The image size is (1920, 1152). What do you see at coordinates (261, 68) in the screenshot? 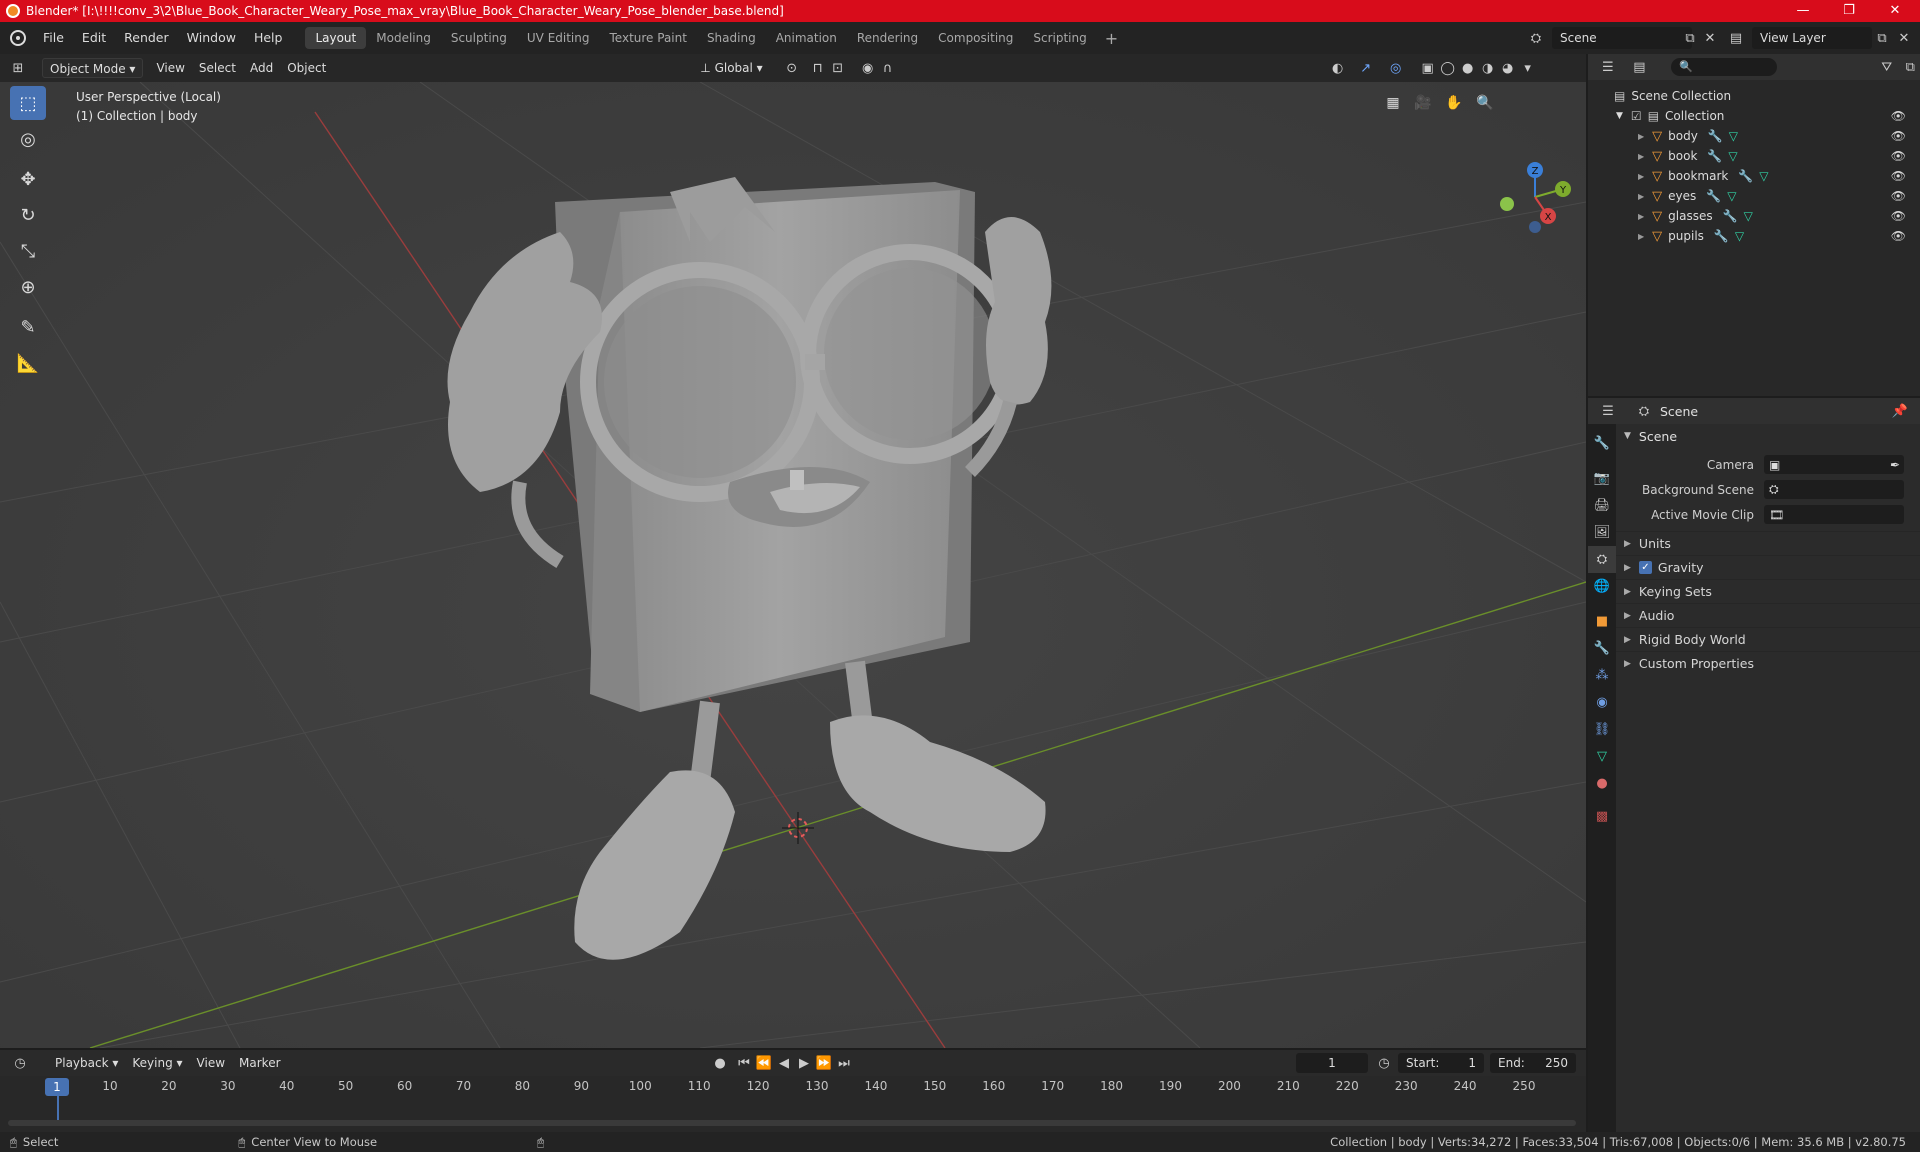
I see `viewport-menu-add: Add` at bounding box center [261, 68].